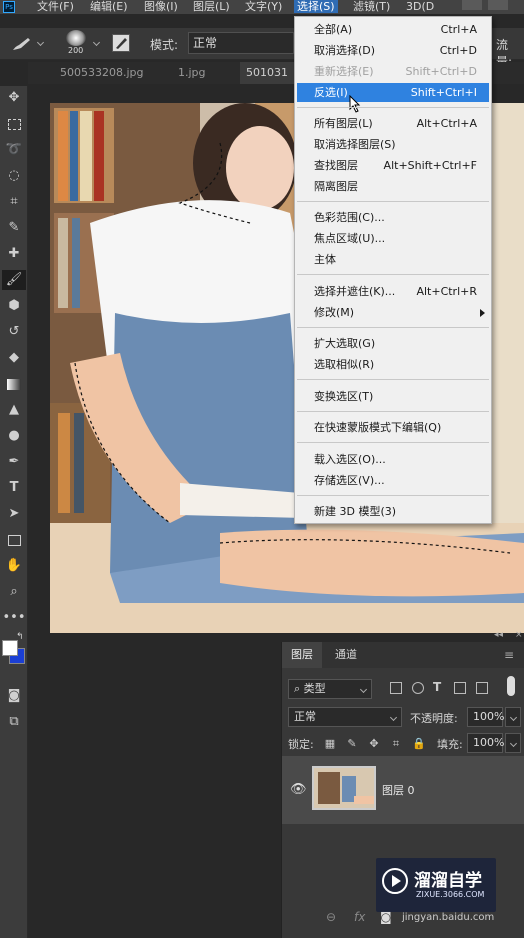 The image size is (524, 938). Describe the element at coordinates (393, 259) in the screenshot. I see `menu-item-subject: 主体` at that location.